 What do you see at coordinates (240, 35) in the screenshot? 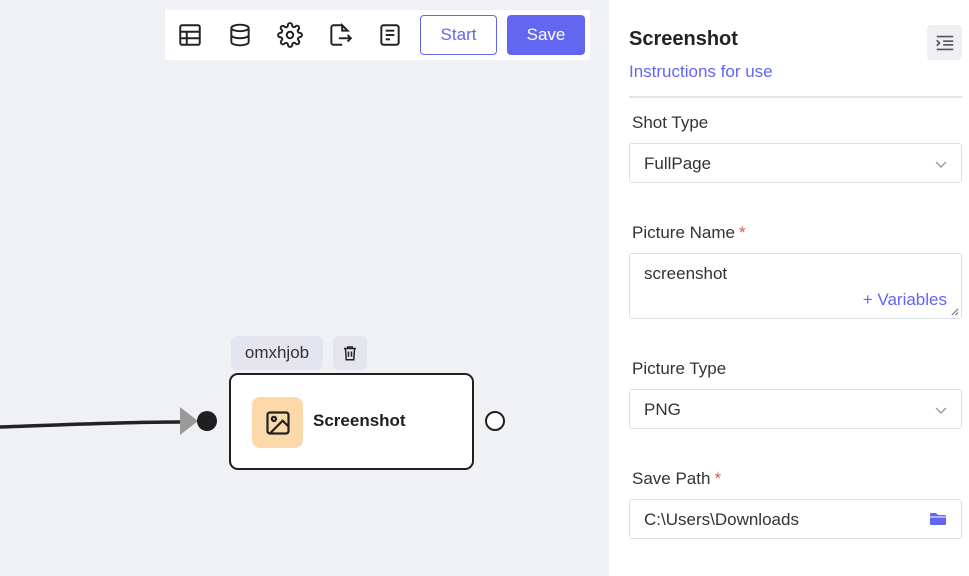
I see `database-icon` at bounding box center [240, 35].